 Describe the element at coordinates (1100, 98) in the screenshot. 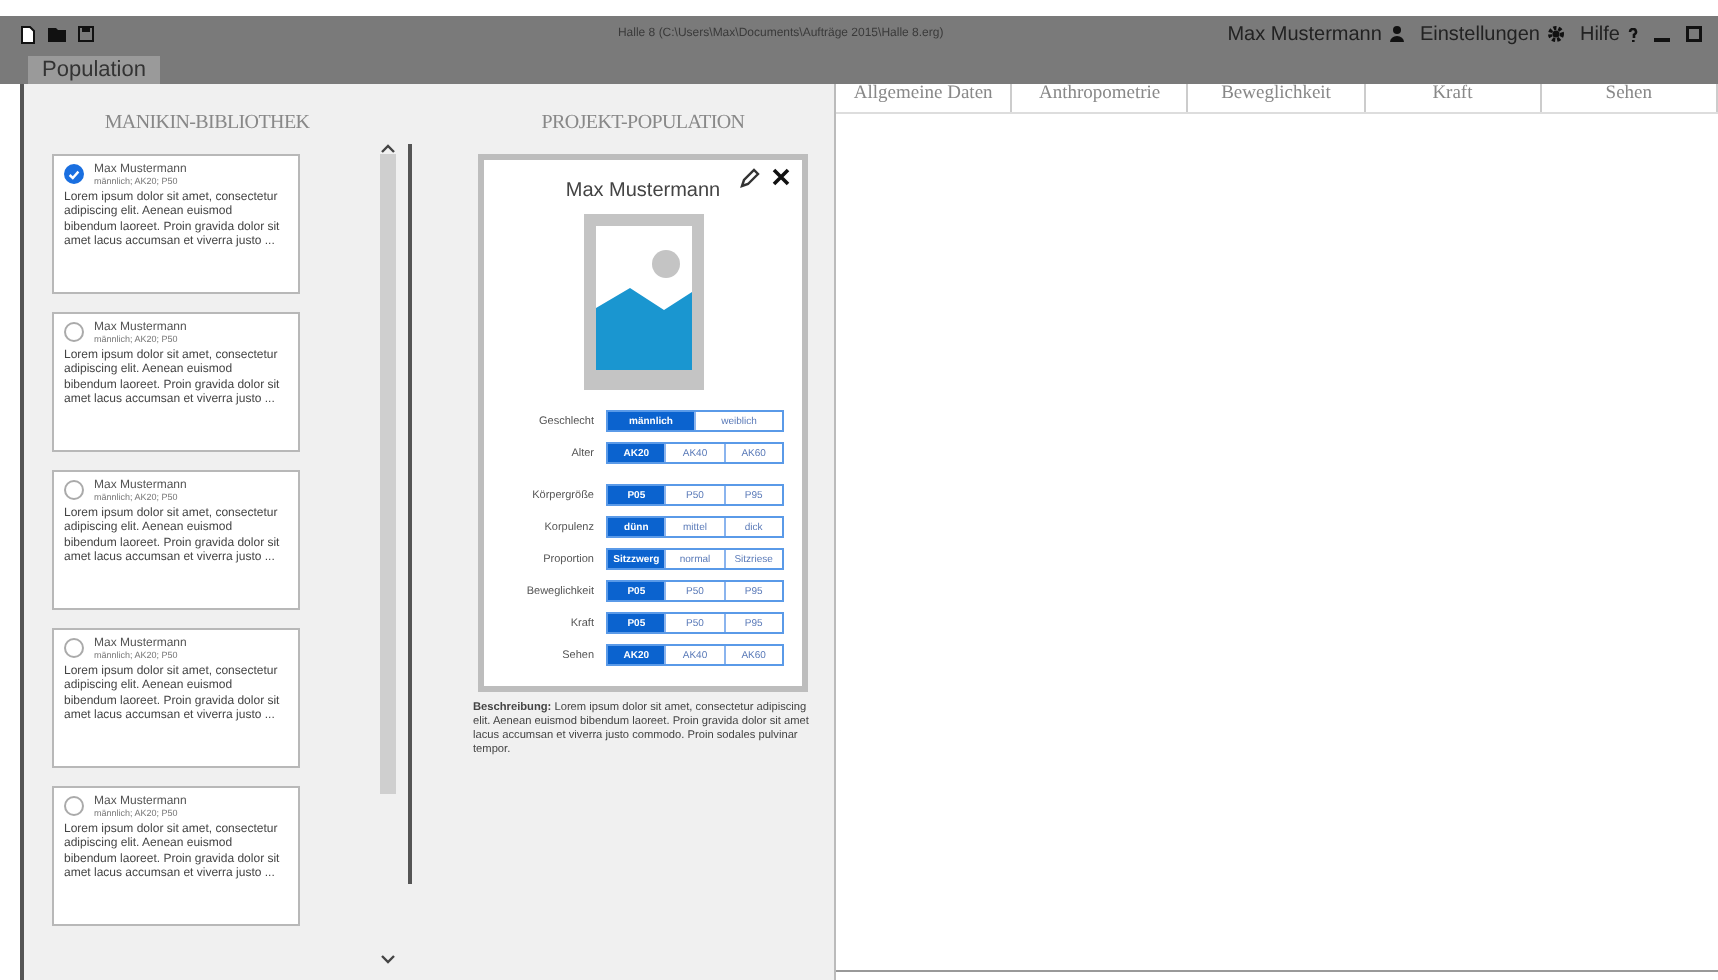

I see `detail-tab: Anthropometrie` at that location.